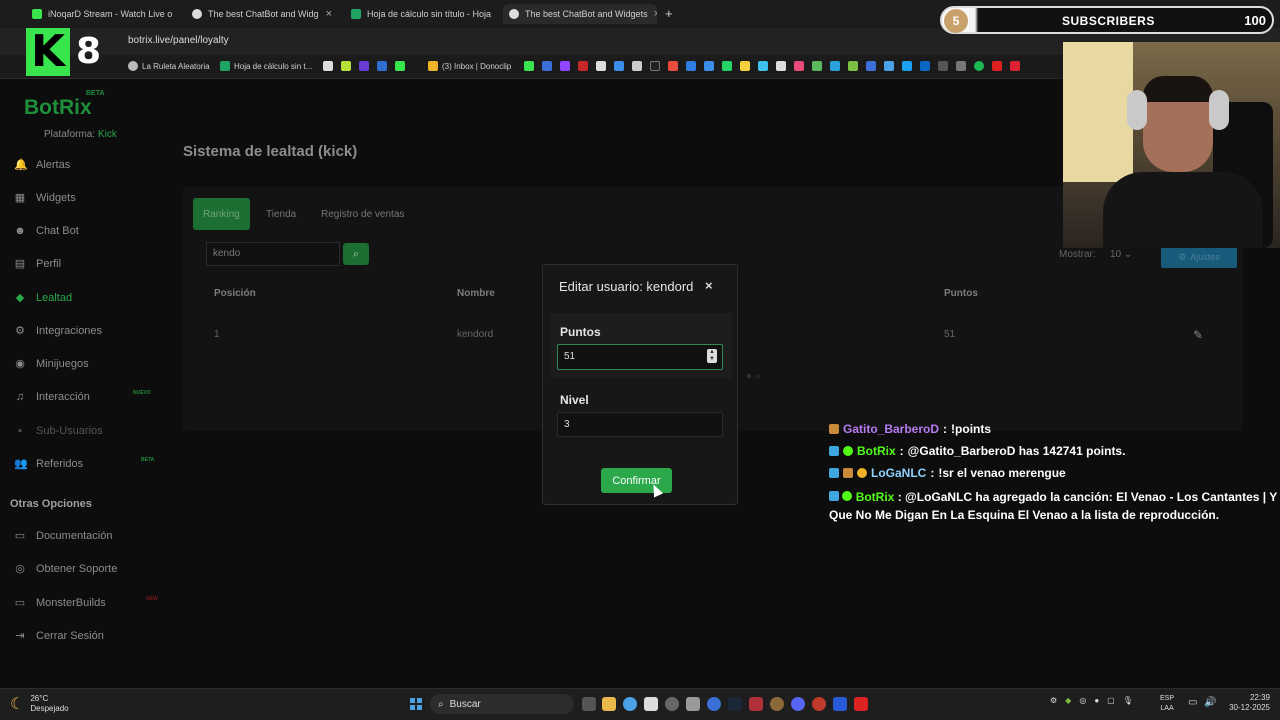  What do you see at coordinates (49, 264) in the screenshot?
I see `sidebar-item-label: Perfil` at bounding box center [49, 264].